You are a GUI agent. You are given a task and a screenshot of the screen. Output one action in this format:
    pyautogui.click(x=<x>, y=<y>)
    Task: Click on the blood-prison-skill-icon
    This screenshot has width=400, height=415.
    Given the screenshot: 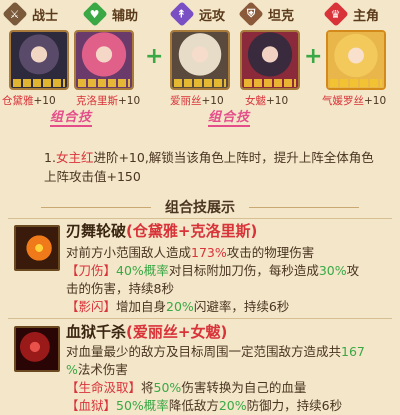 What is the action you would take?
    pyautogui.click(x=37, y=349)
    